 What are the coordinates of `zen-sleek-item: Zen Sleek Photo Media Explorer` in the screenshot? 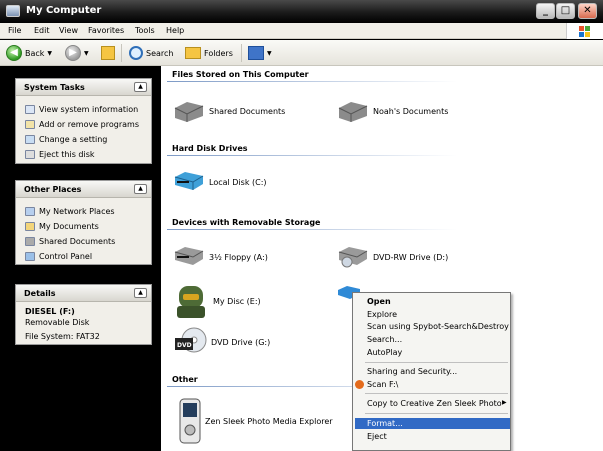 It's located at (256, 421).